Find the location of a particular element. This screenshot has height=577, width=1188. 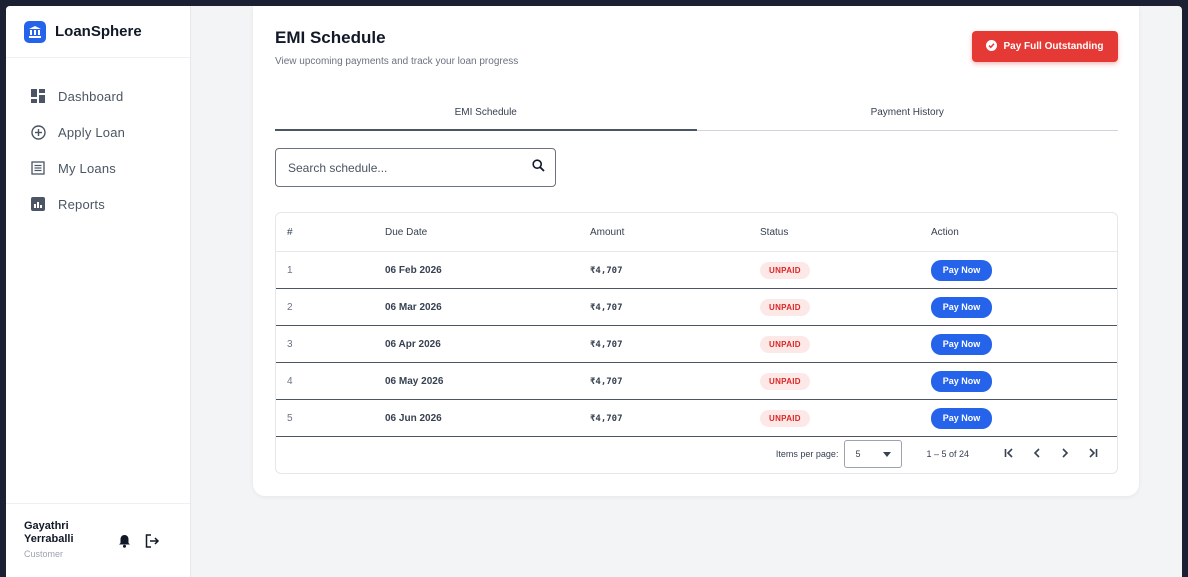

due-date: 06 Apr 2026 is located at coordinates (413, 344).